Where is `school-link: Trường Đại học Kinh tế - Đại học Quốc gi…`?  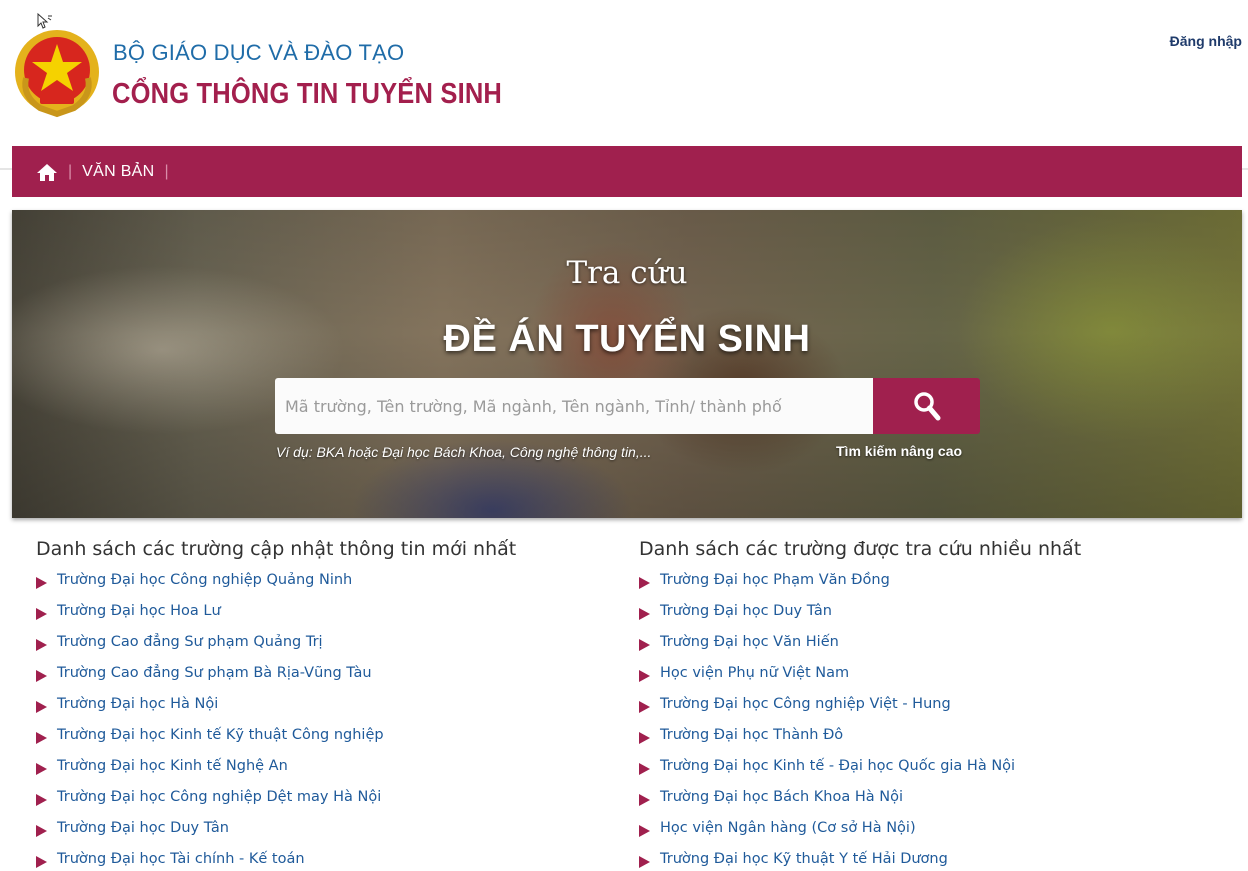 school-link: Trường Đại học Kinh tế - Đại học Quốc gi… is located at coordinates (837, 766).